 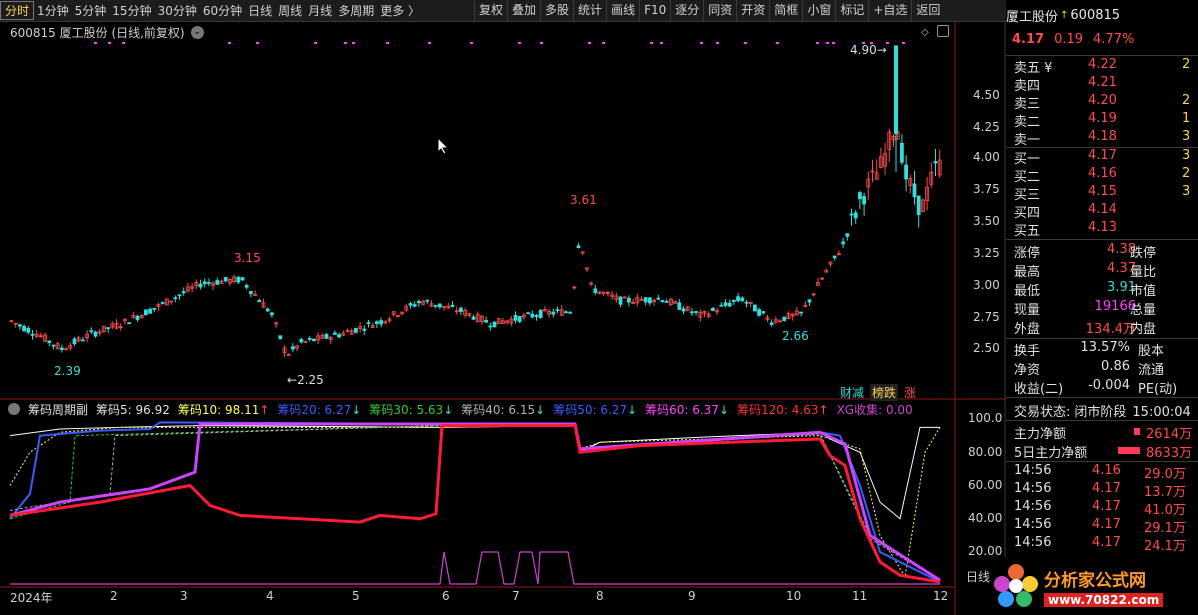 What do you see at coordinates (1106, 102) in the screenshot?
I see `sell-row: 卖三 4.20 2` at bounding box center [1106, 102].